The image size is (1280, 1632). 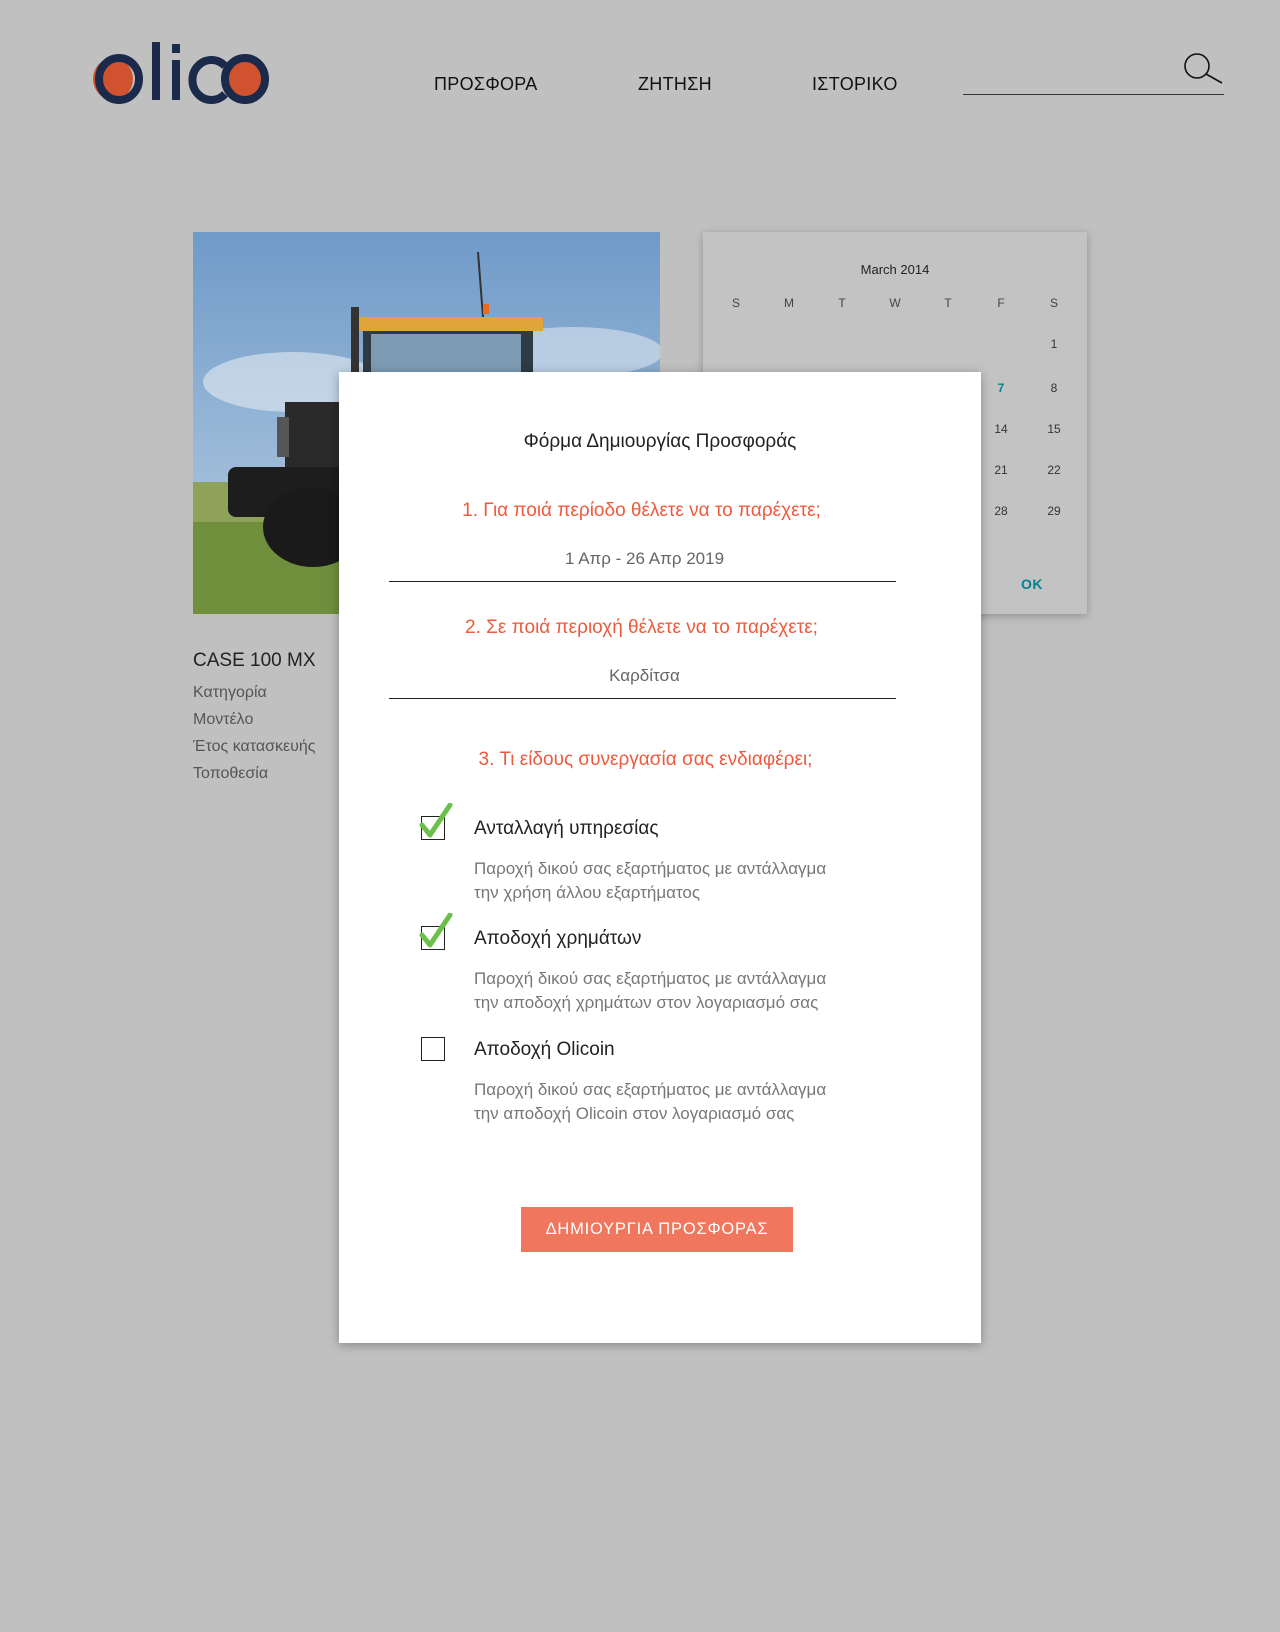 What do you see at coordinates (1054, 511) in the screenshot?
I see `calendar-day: 29` at bounding box center [1054, 511].